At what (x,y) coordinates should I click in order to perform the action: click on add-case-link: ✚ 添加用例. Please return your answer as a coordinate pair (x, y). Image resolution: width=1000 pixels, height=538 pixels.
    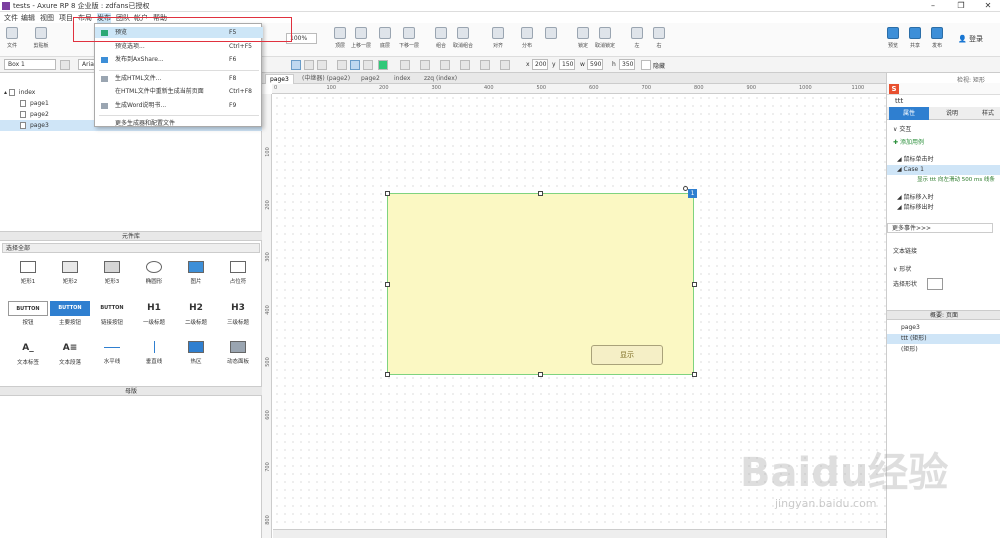
    Looking at the image, I should click on (943, 143).